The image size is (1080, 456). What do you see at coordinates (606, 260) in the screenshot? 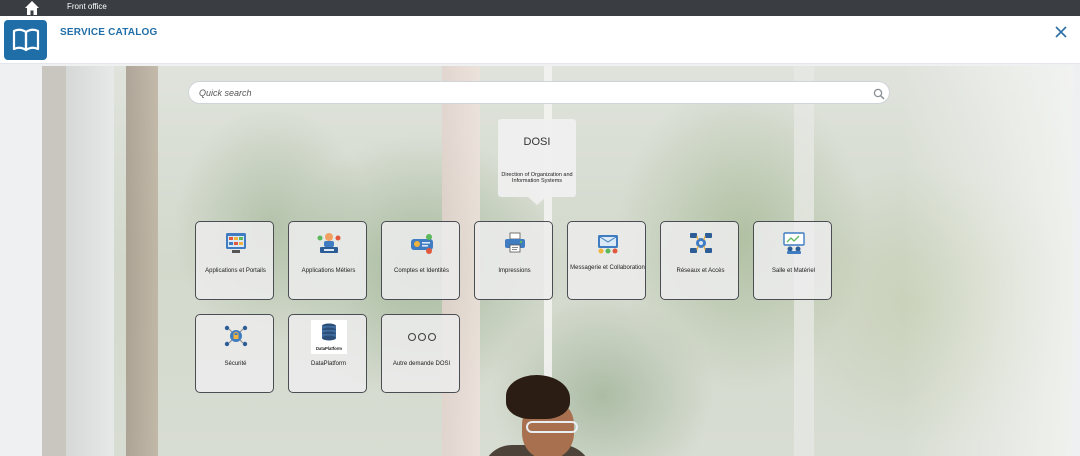
I see `tile-messagerie-collaboration: Messagerie et Collaboration` at bounding box center [606, 260].